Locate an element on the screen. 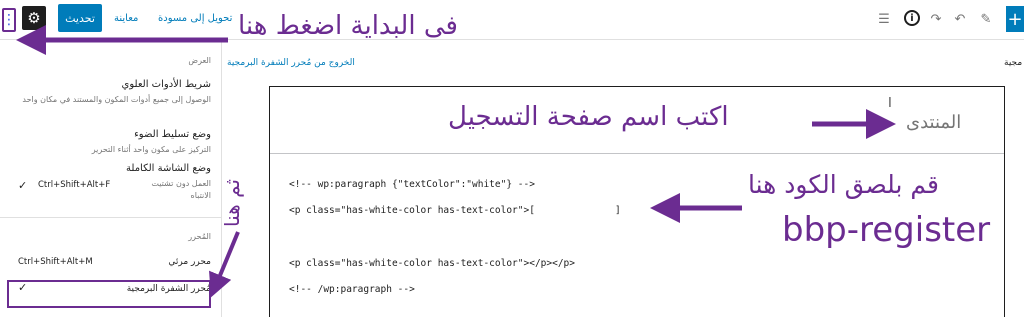  annotation-then-here: ثم هنا is located at coordinates (231, 203).